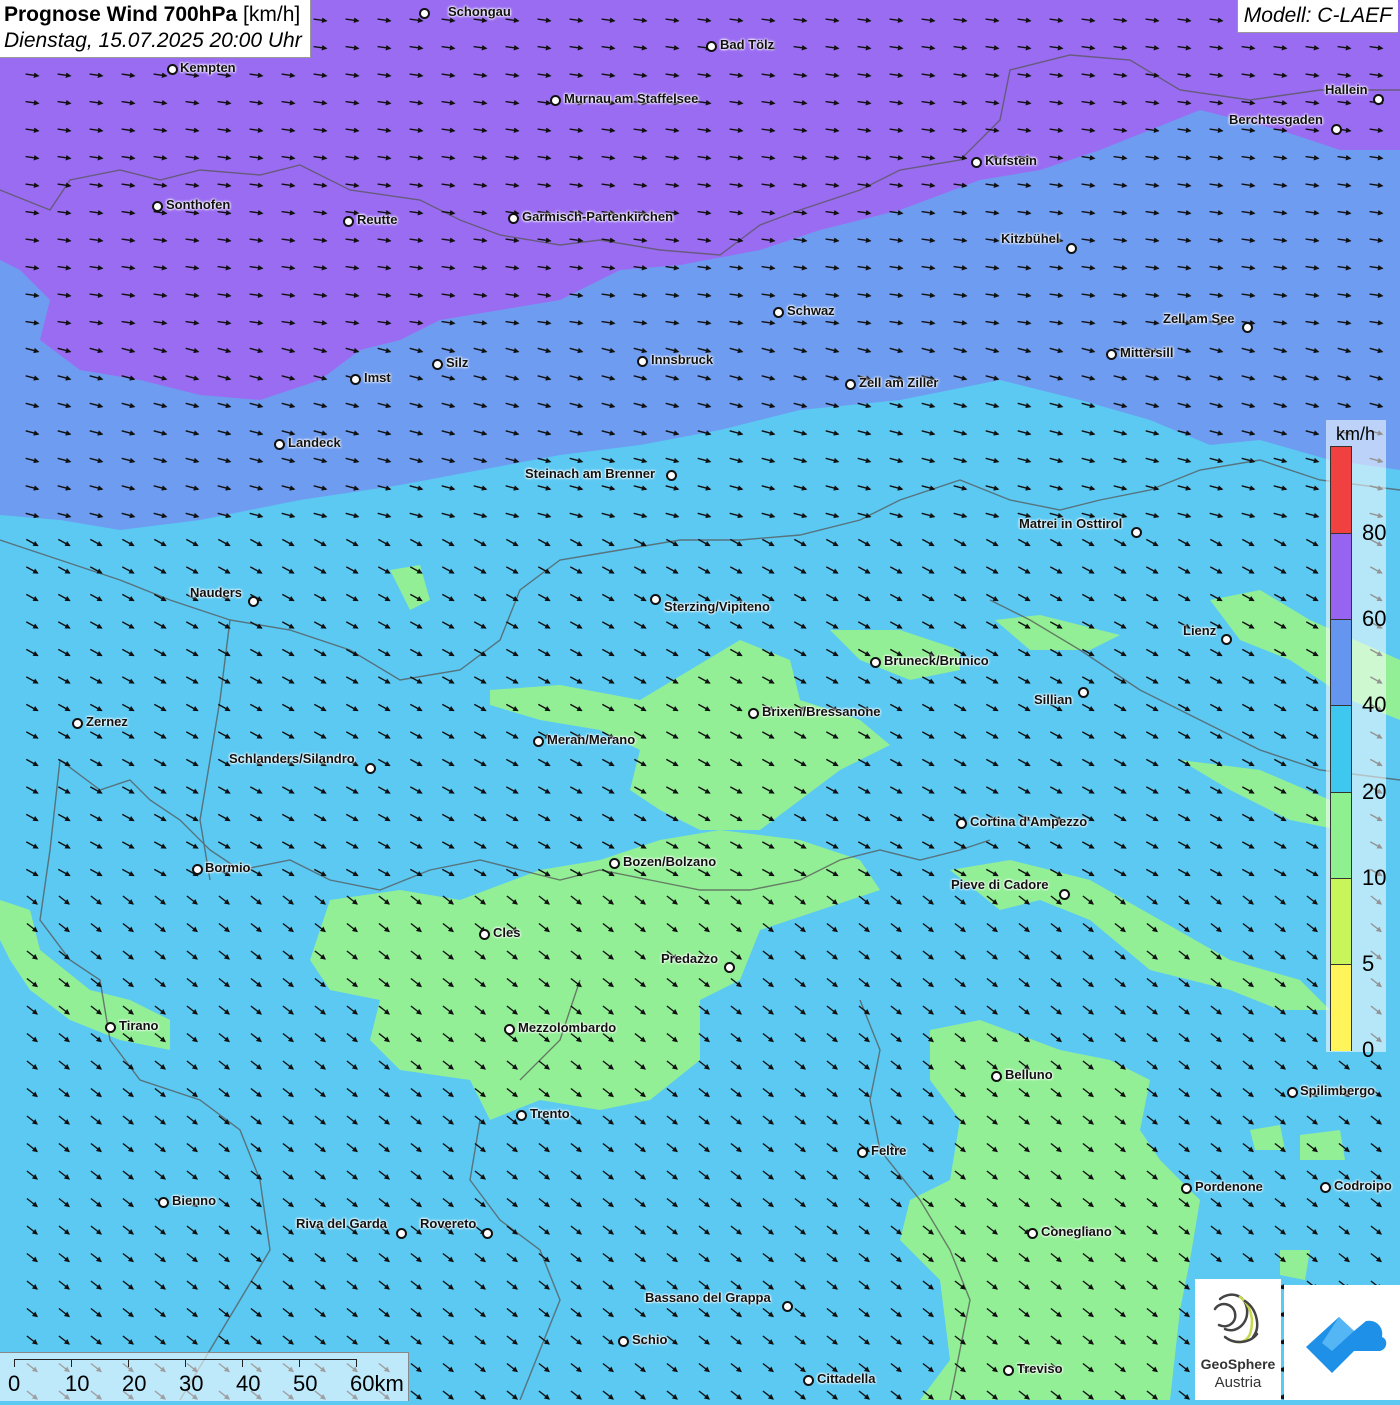  Describe the element at coordinates (228, 867) in the screenshot. I see `city-label: Bormio` at that location.